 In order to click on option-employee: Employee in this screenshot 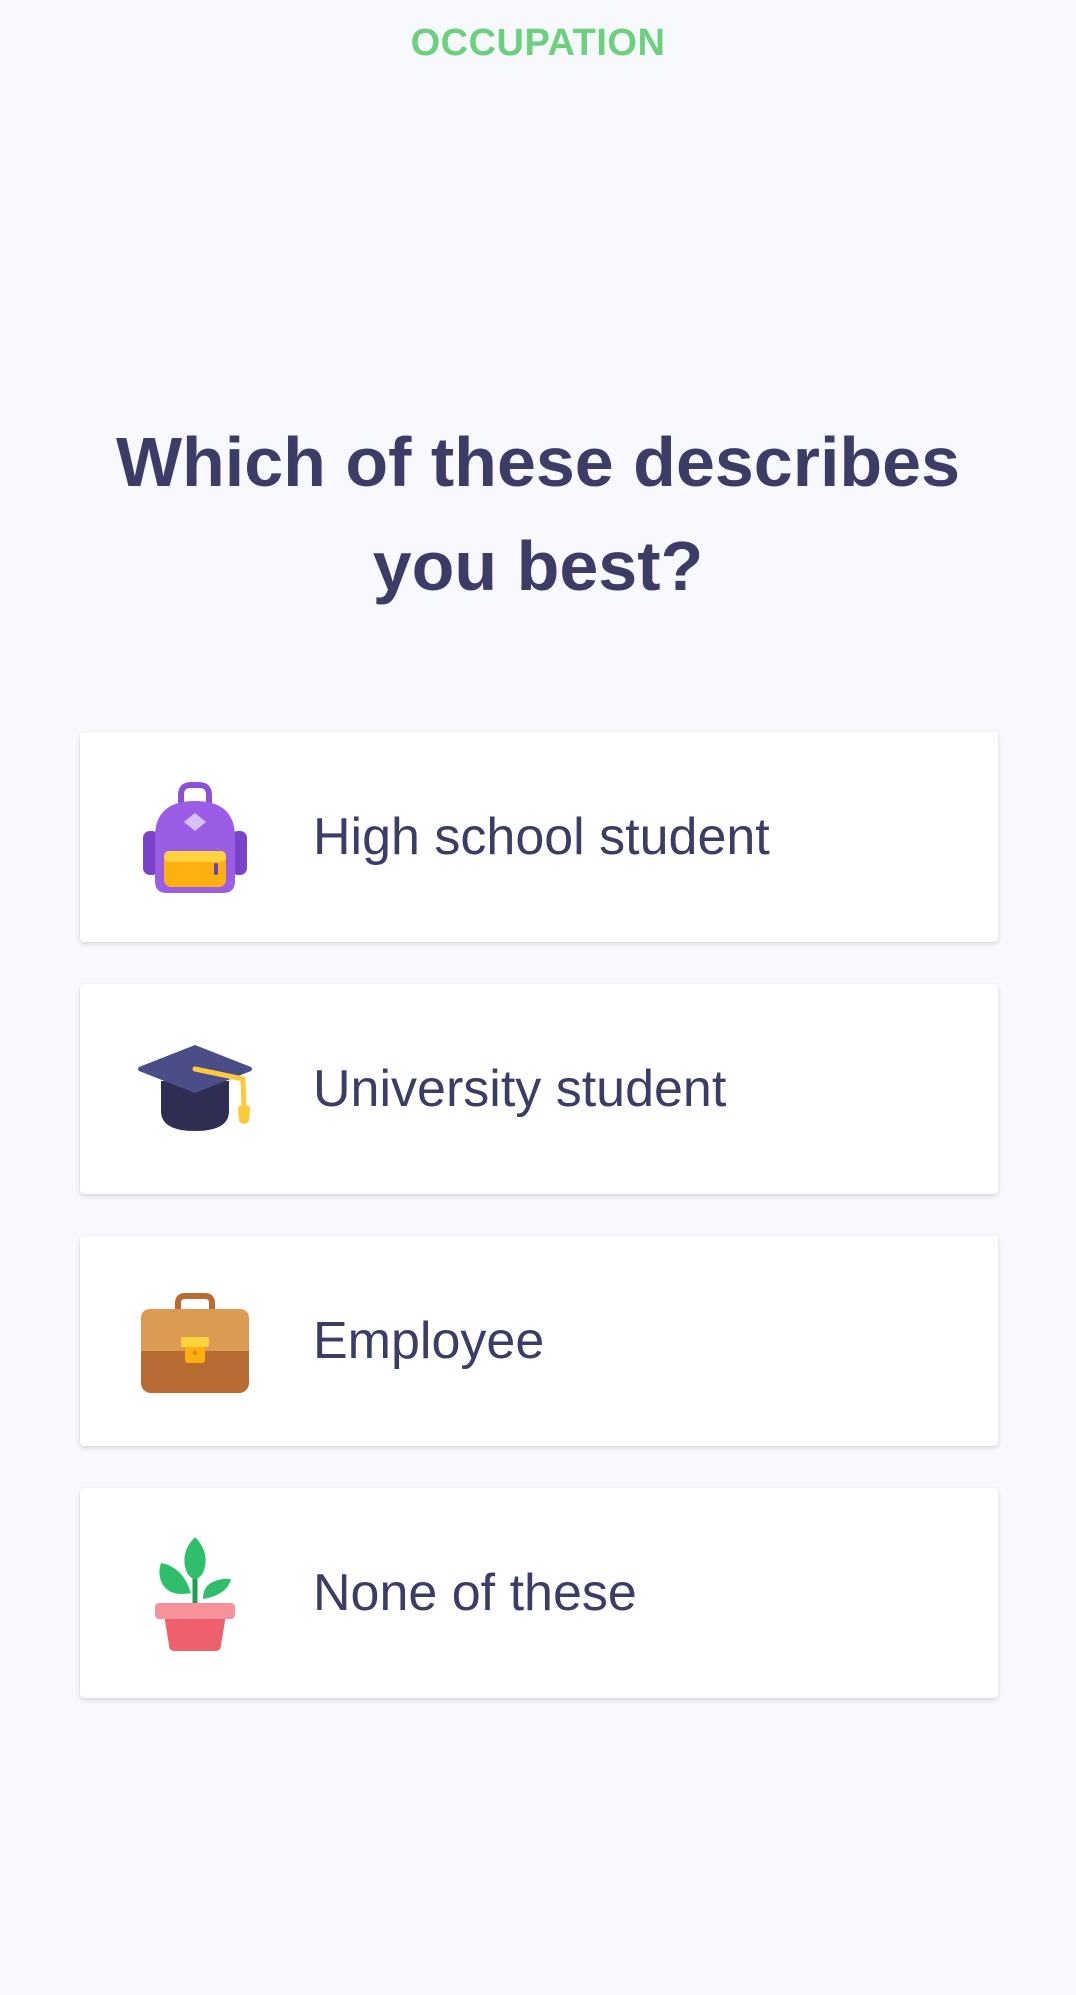, I will do `click(539, 1341)`.